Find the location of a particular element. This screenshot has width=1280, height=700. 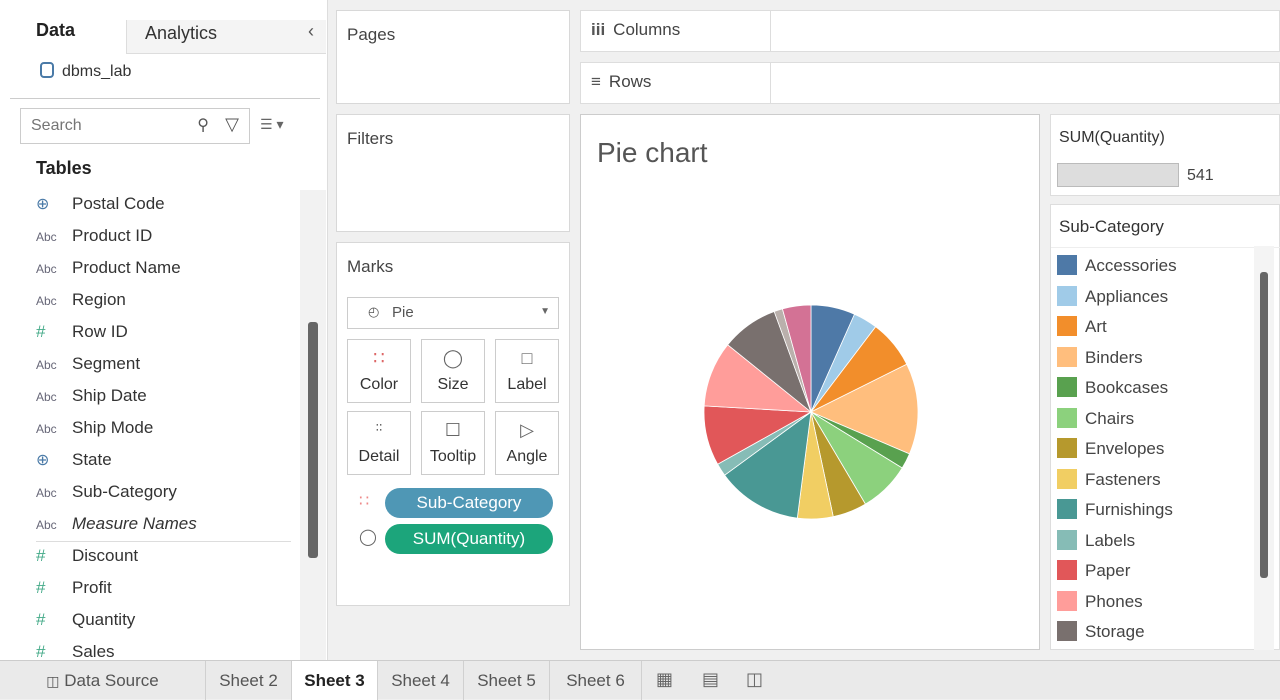

field-label: Sub-Category is located at coordinates (124, 491).